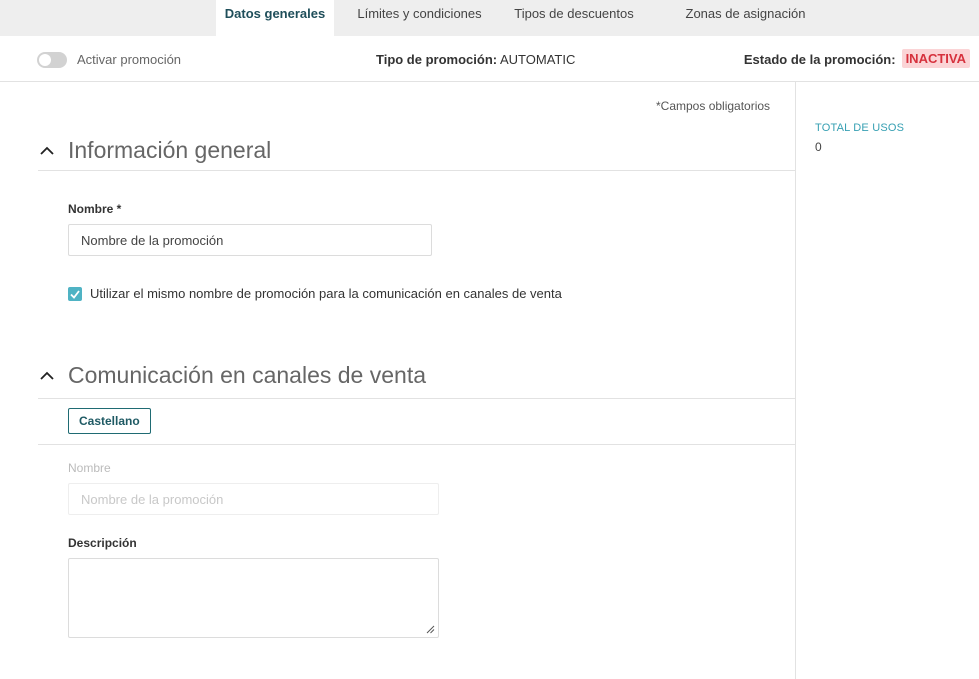 This screenshot has height=679, width=979. I want to click on promotion-type: Tipo de promoción: AUTOMATIC, so click(475, 59).